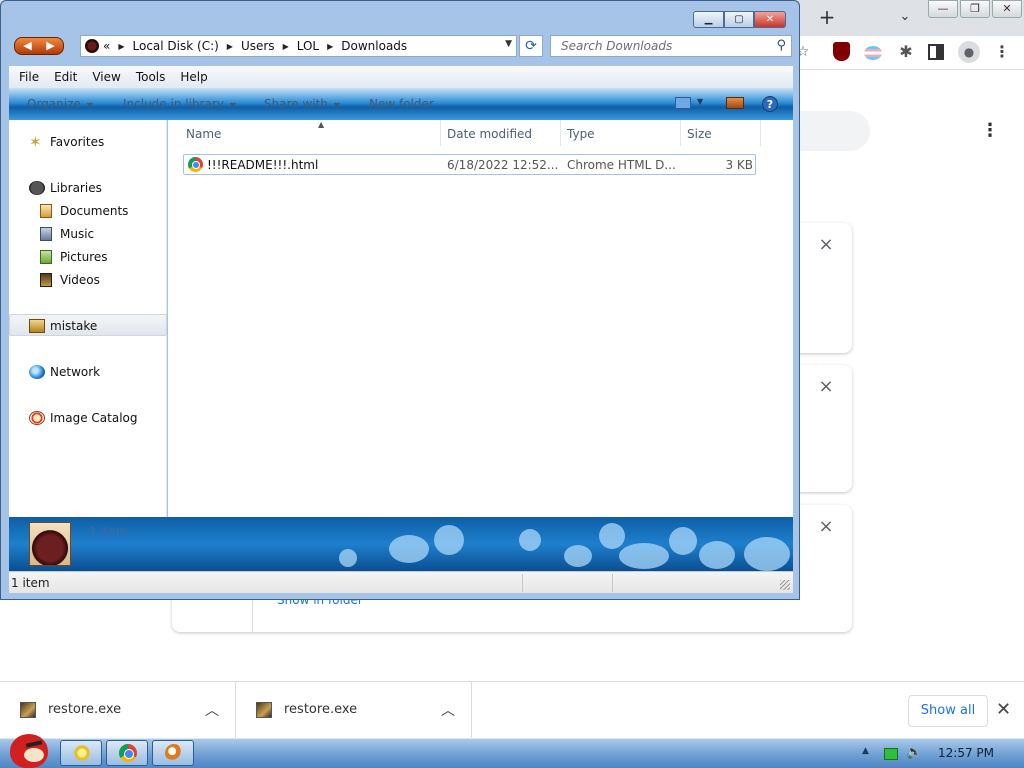 This screenshot has width=1024, height=768. What do you see at coordinates (74, 326) in the screenshot?
I see `nav-label: mistake` at bounding box center [74, 326].